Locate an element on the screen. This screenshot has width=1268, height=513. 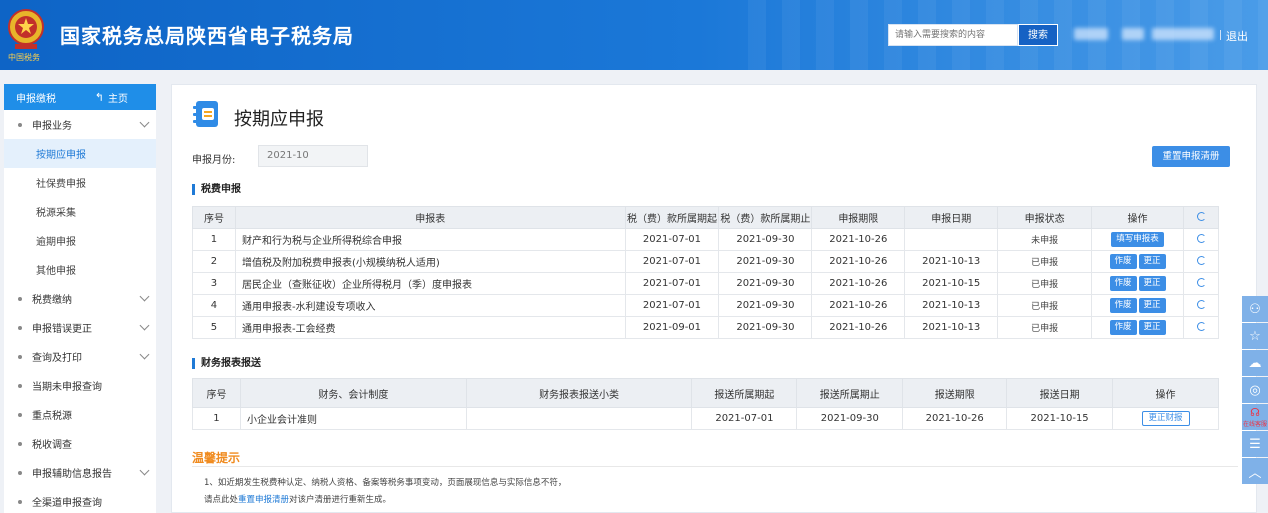
sidebar-item-query-print: 查询及打印 is located at coordinates (80, 356).